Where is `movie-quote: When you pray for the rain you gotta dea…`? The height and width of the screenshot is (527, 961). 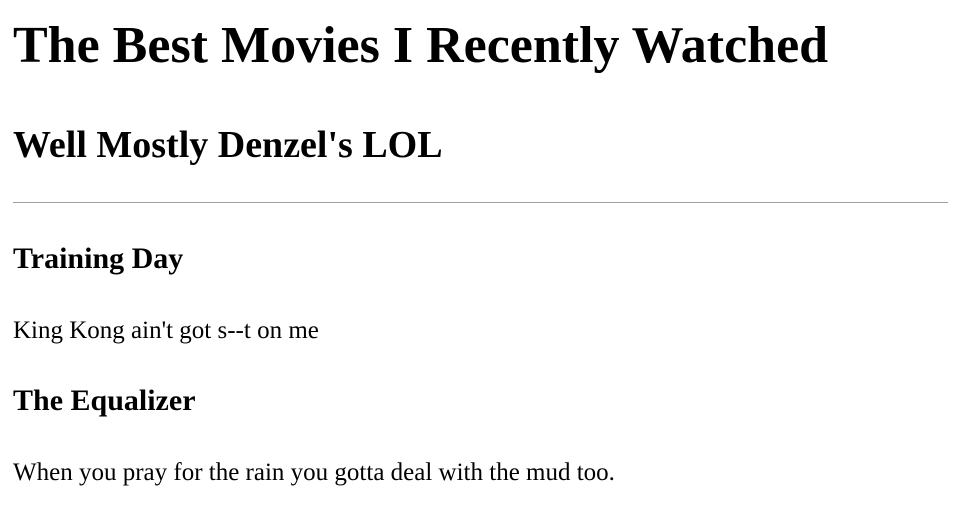
movie-quote: When you pray for the rain you gotta dea… is located at coordinates (314, 472).